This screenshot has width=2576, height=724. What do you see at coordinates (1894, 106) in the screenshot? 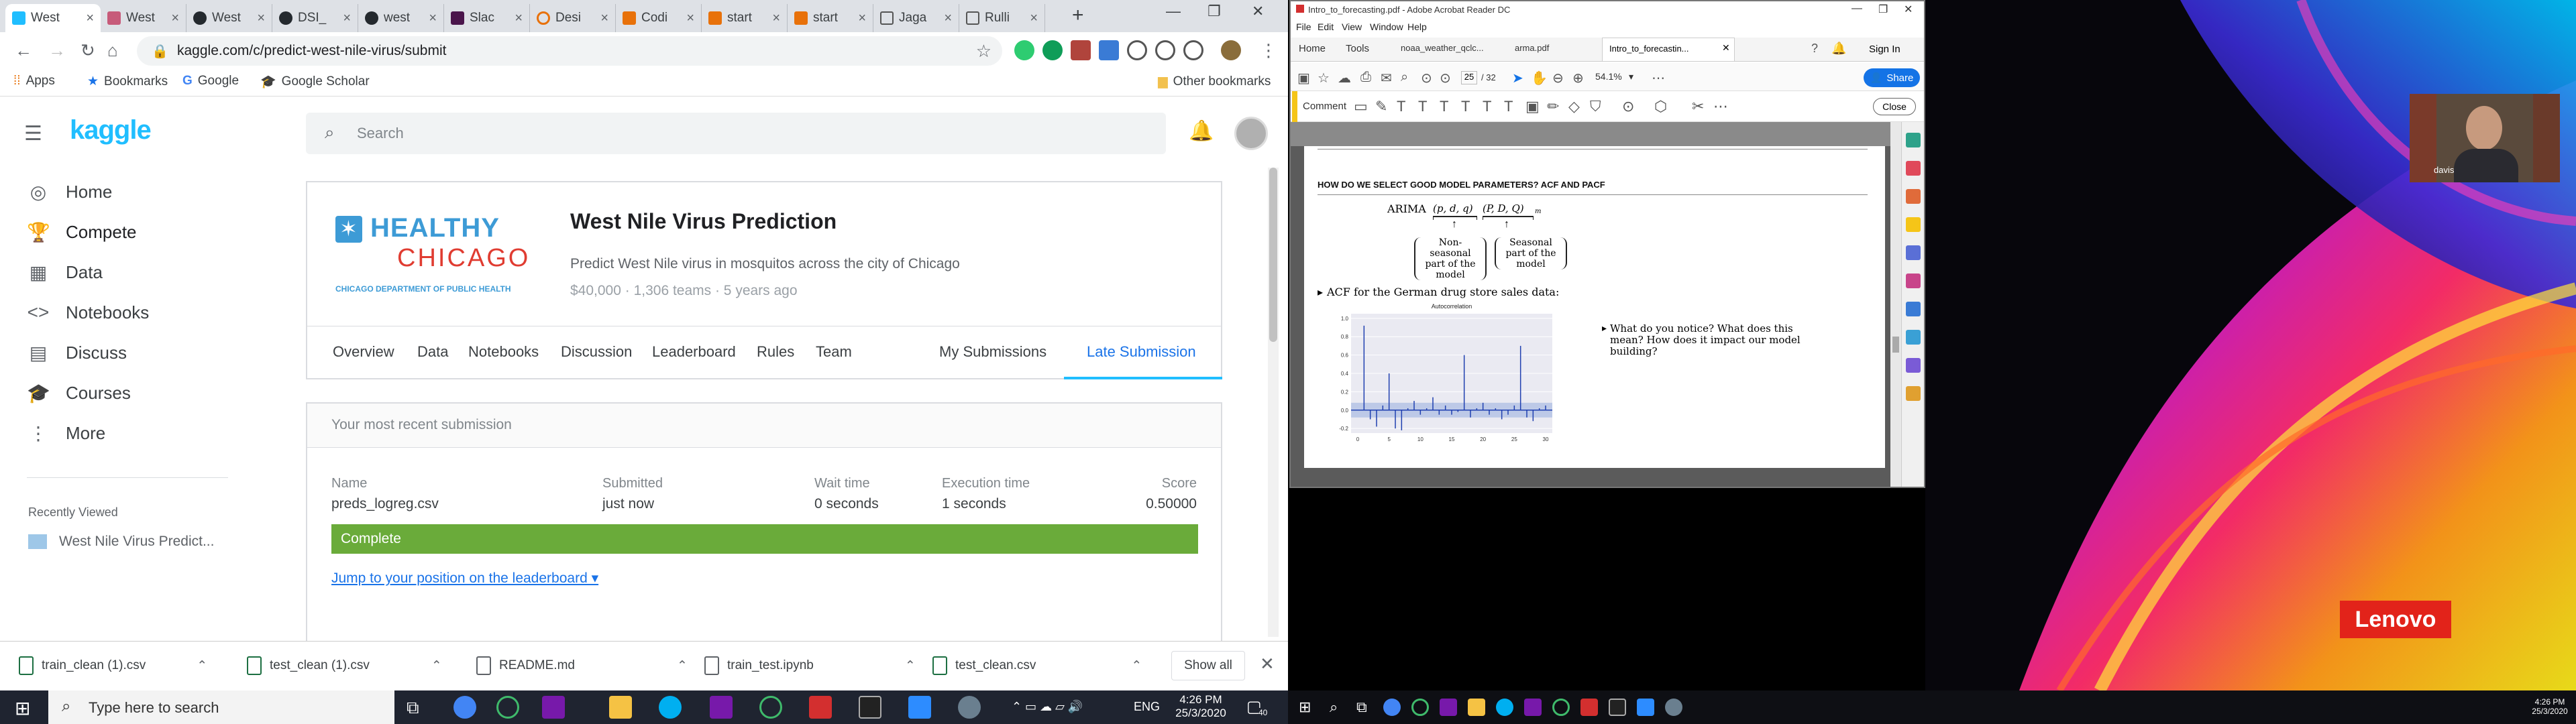
I see `close-comment-button: Close` at bounding box center [1894, 106].